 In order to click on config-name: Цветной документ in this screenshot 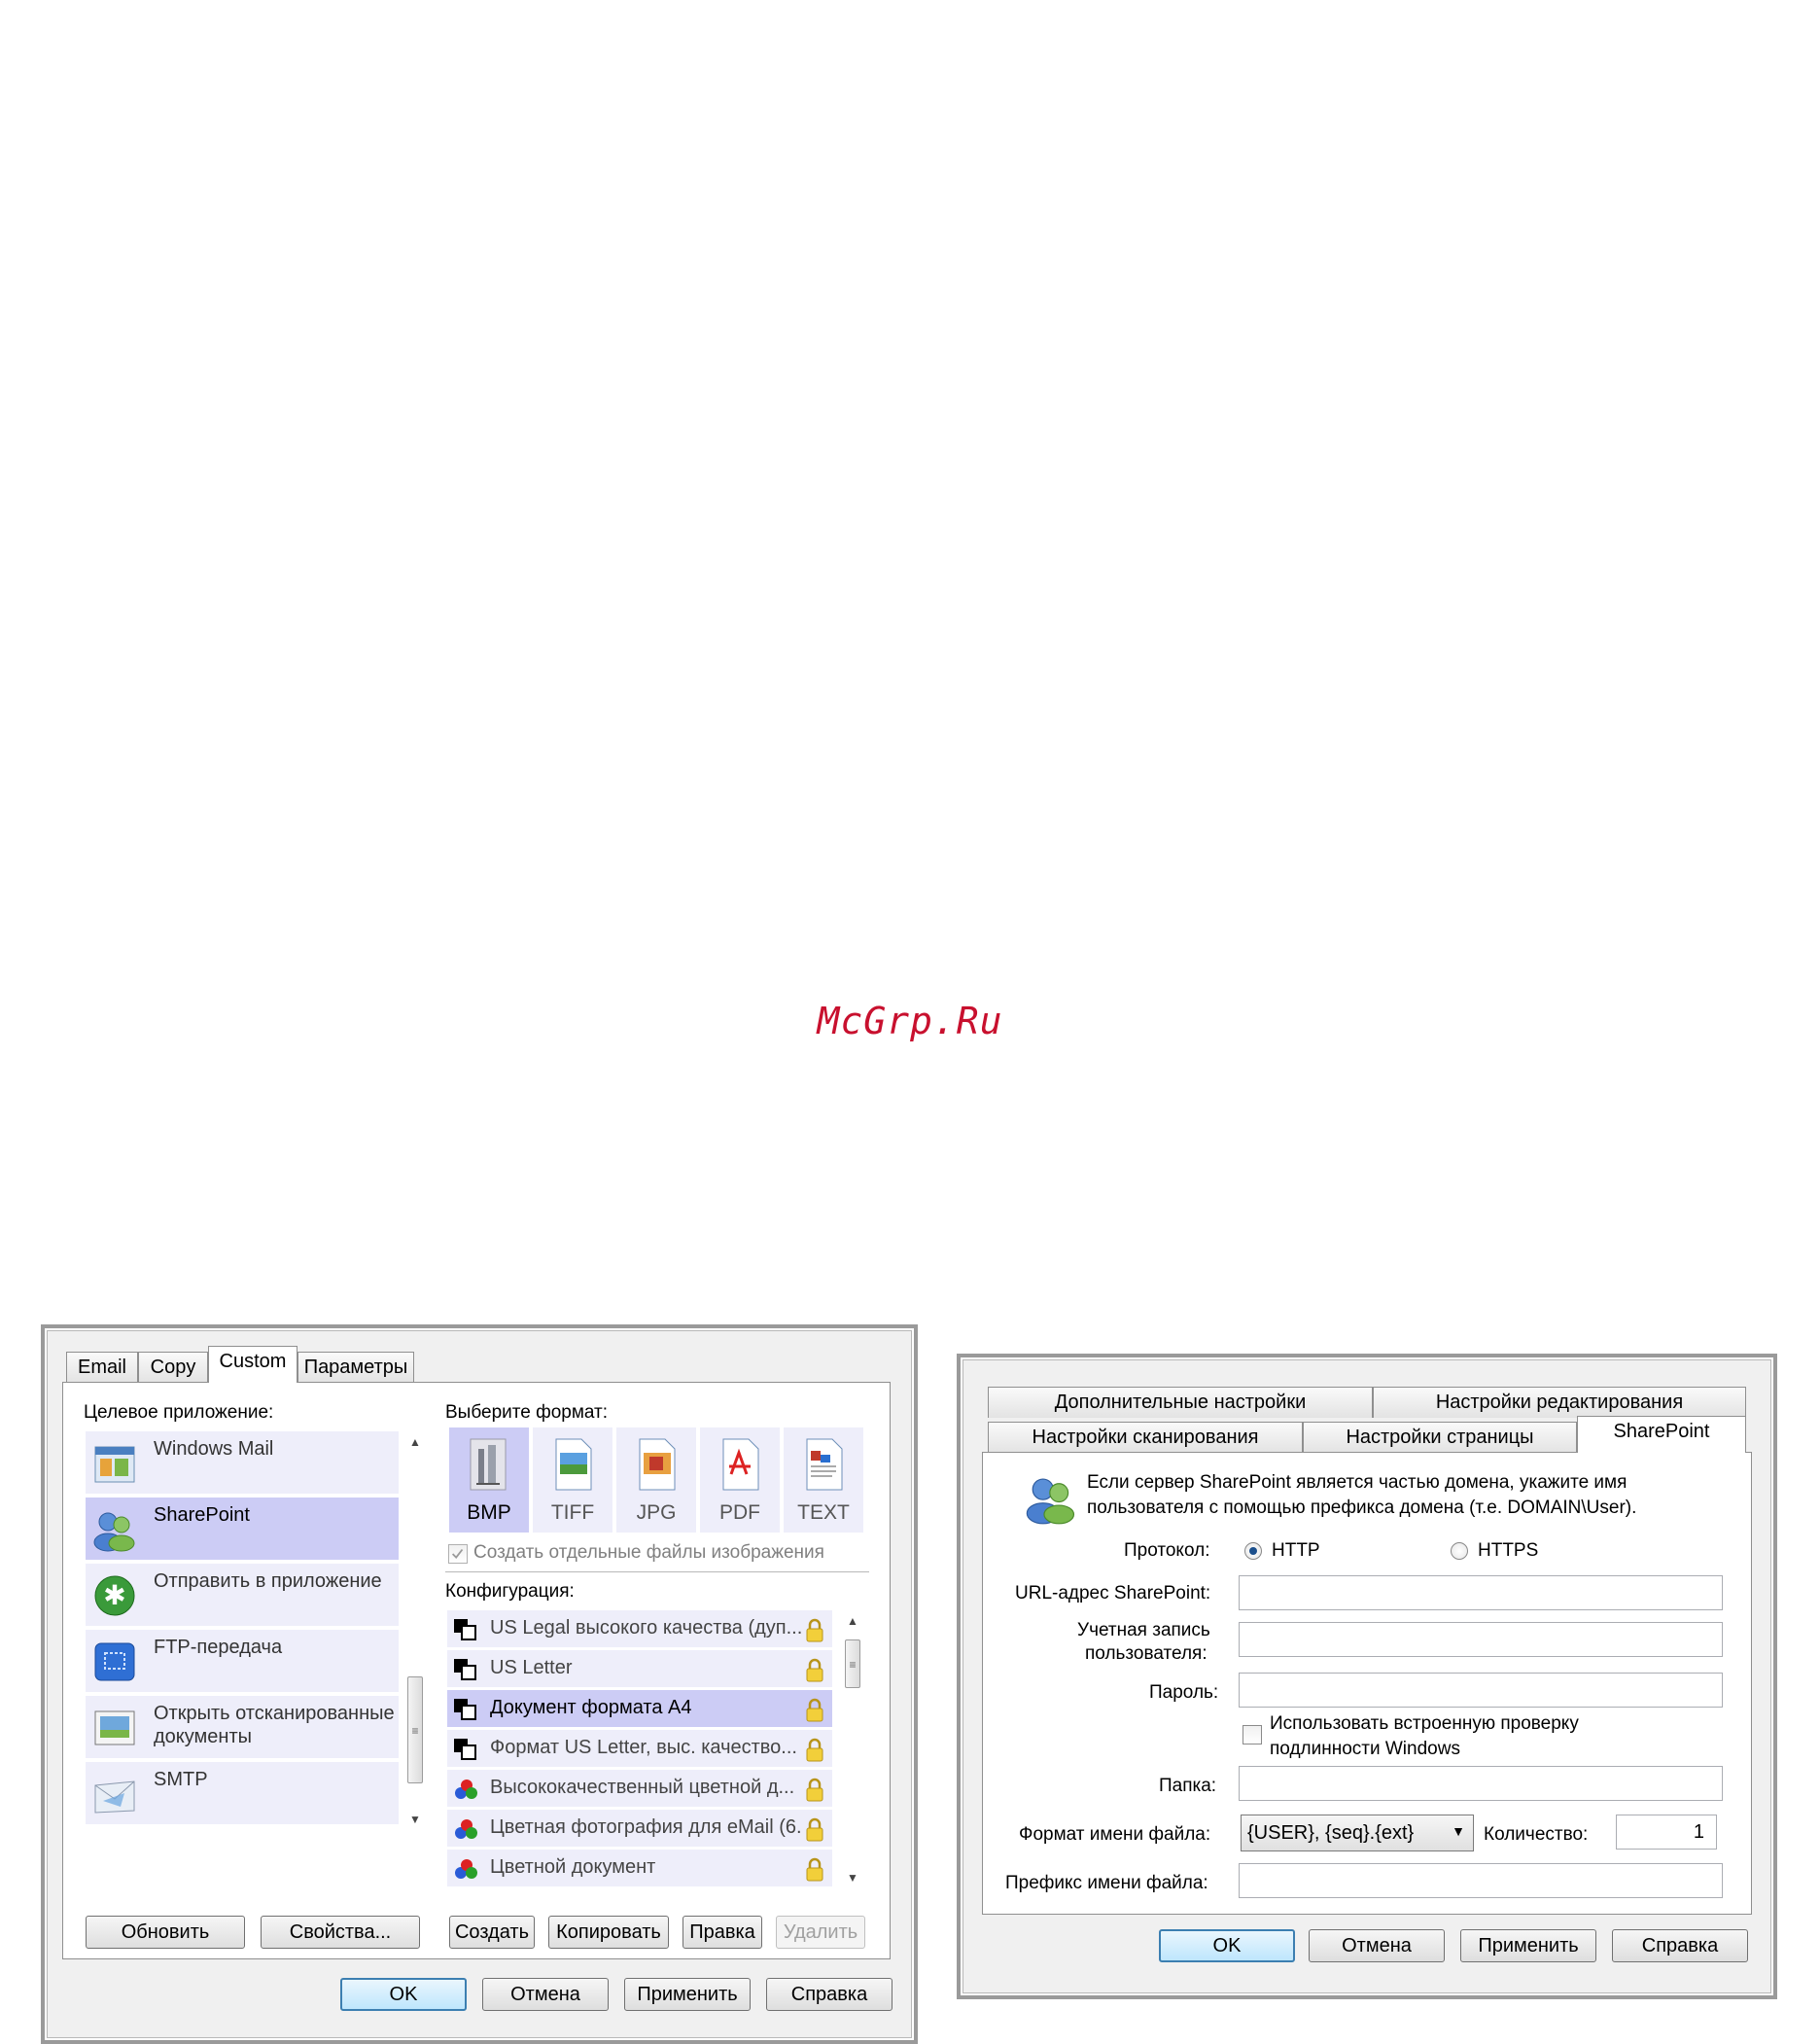, I will do `click(573, 1867)`.